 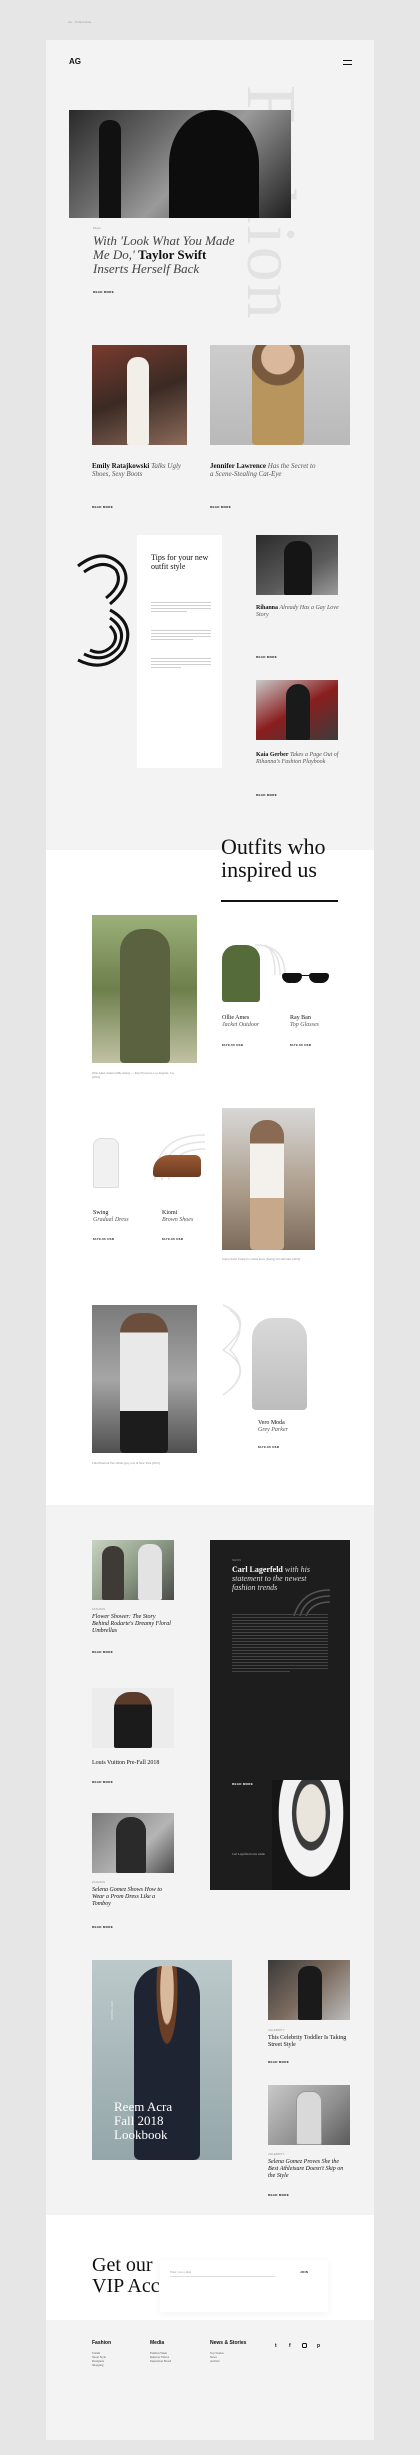 I want to click on card-image-emily, so click(x=139, y=395).